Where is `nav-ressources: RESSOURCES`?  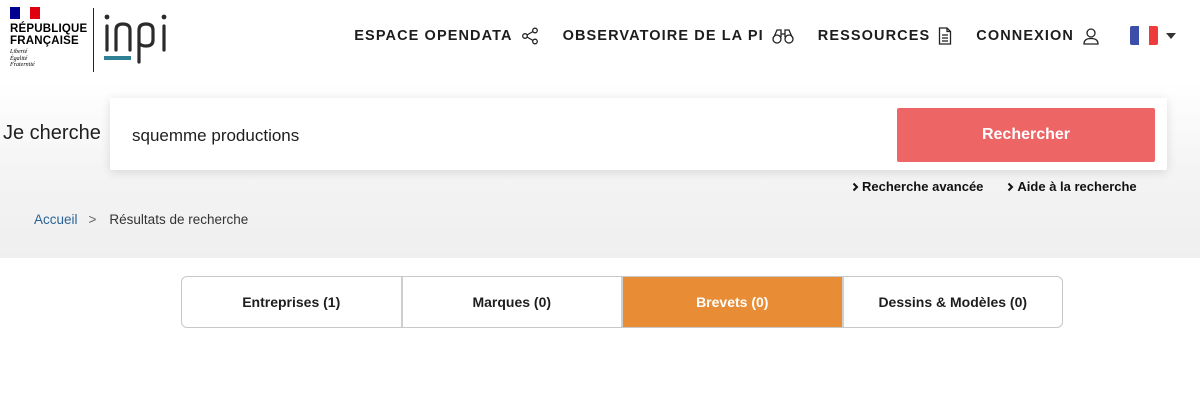 nav-ressources: RESSOURCES is located at coordinates (885, 35).